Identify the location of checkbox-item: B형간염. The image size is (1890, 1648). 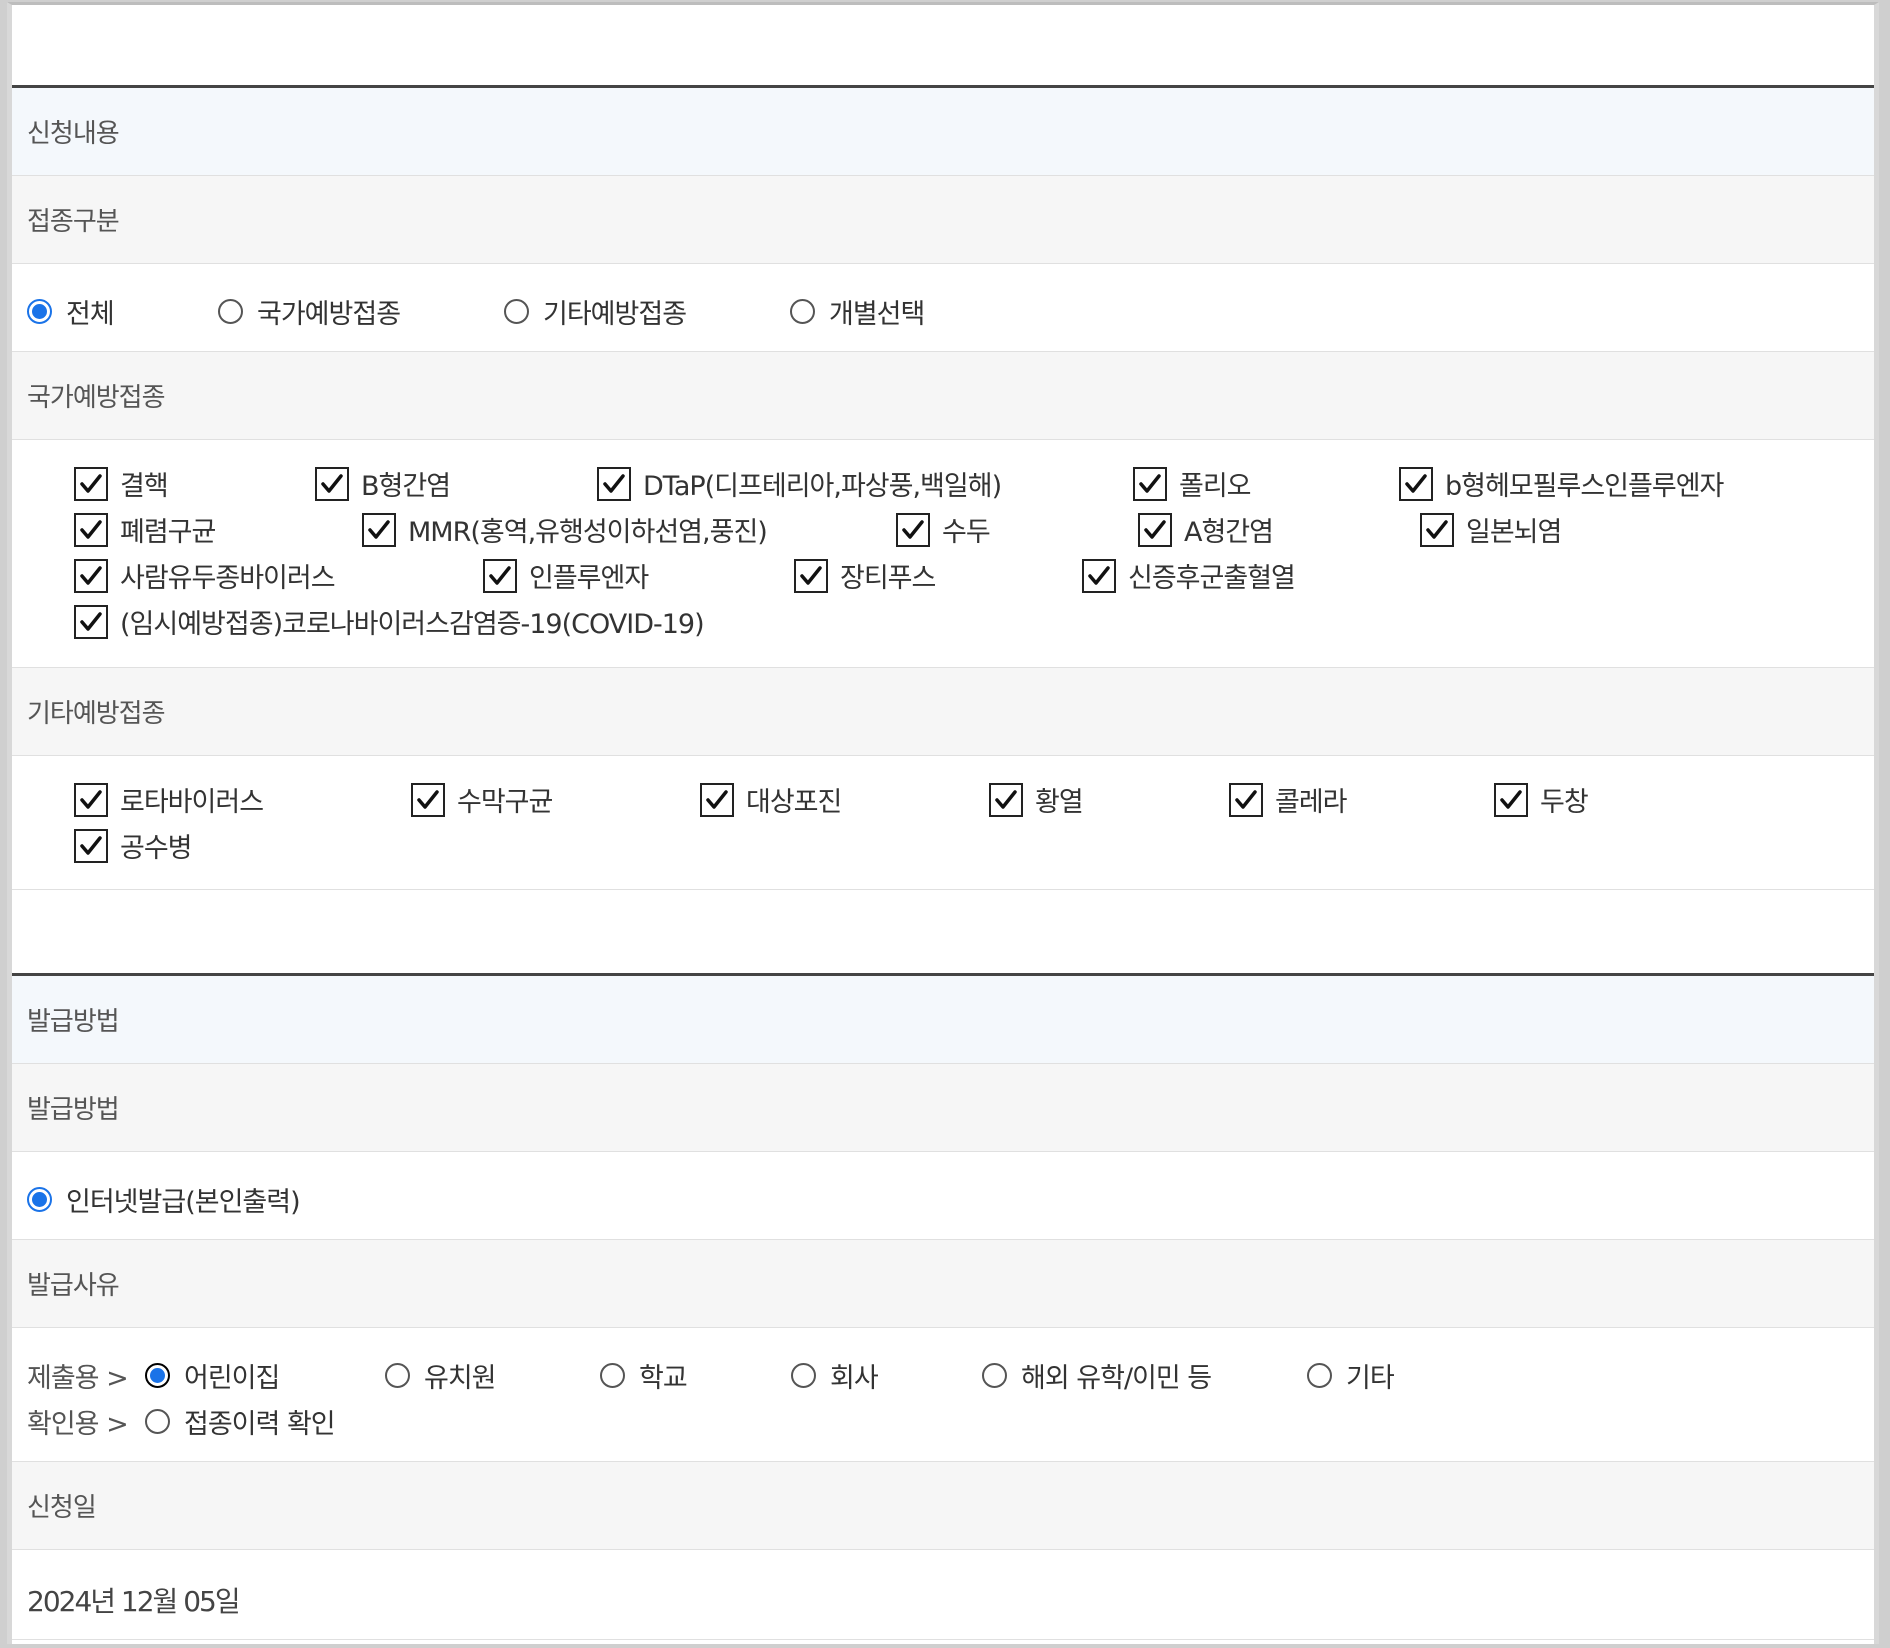
(383, 483).